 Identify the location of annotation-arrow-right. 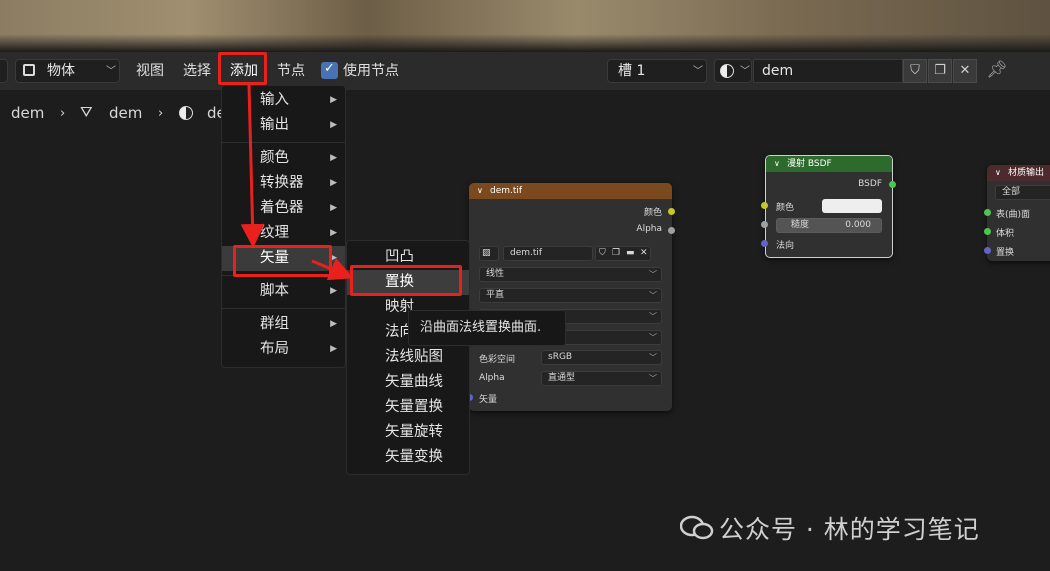
(332, 269).